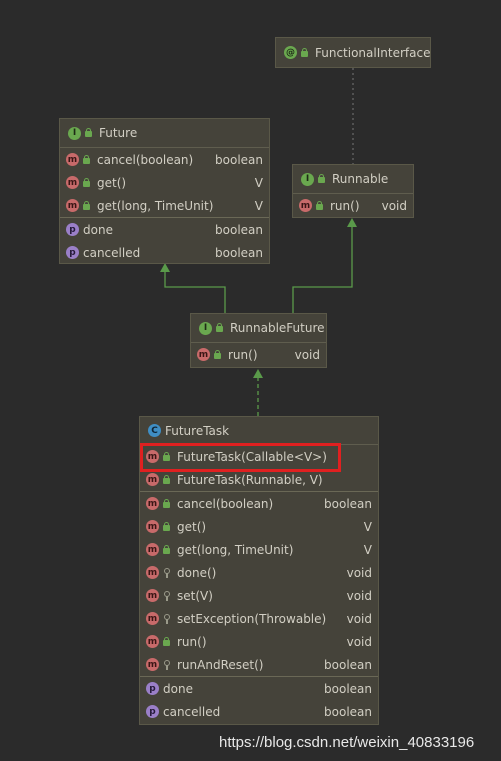 This screenshot has height=761, width=501. I want to click on runnable-title: Runnable, so click(360, 179).